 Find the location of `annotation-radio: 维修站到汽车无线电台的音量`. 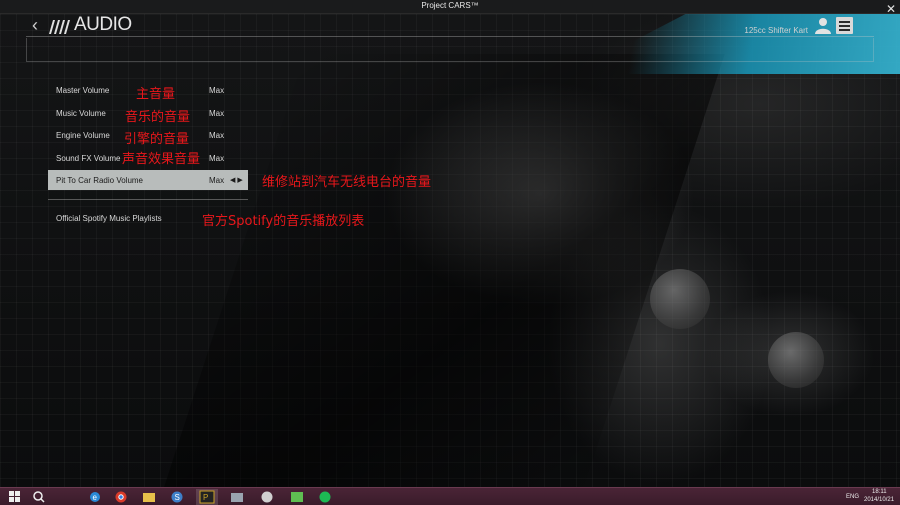

annotation-radio: 维修站到汽车无线电台的音量 is located at coordinates (347, 182).